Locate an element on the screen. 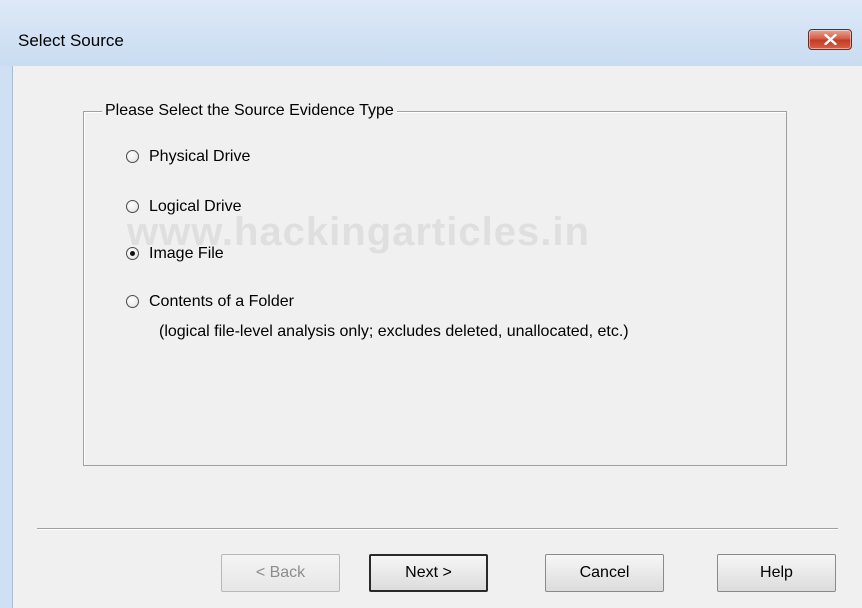  help-button: Help is located at coordinates (776, 573).